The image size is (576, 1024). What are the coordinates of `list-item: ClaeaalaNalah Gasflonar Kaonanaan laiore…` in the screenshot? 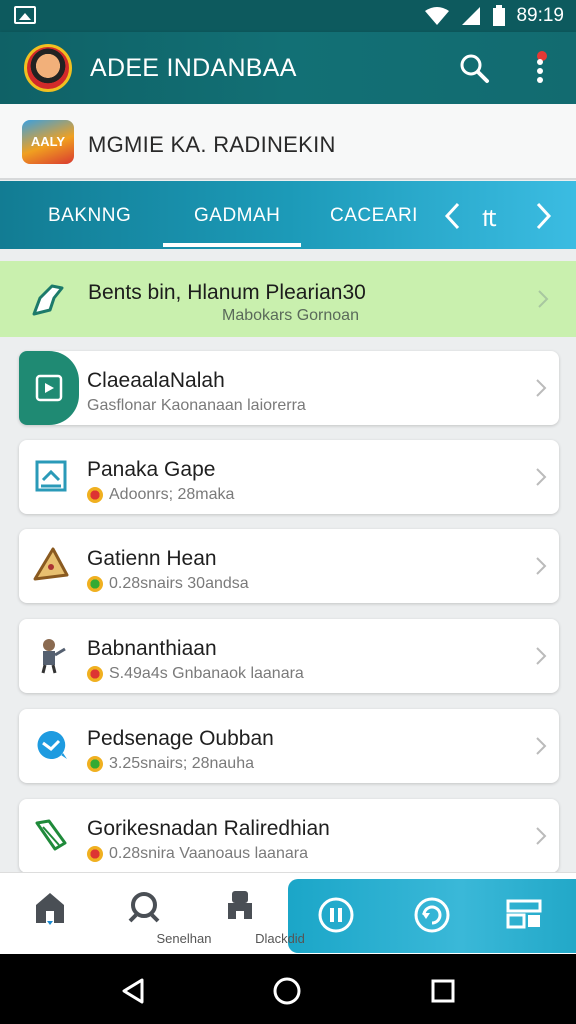 It's located at (289, 388).